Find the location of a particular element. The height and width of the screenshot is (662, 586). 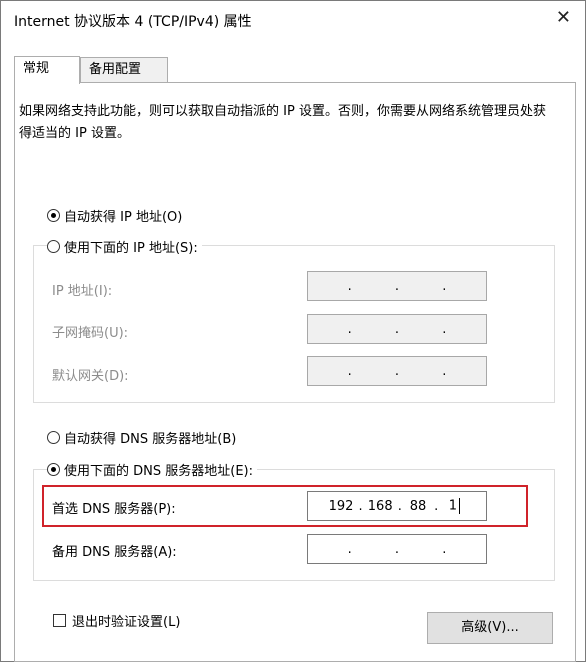

radio-auto-ip: 自动获得 IP 地址(O) is located at coordinates (117, 215).